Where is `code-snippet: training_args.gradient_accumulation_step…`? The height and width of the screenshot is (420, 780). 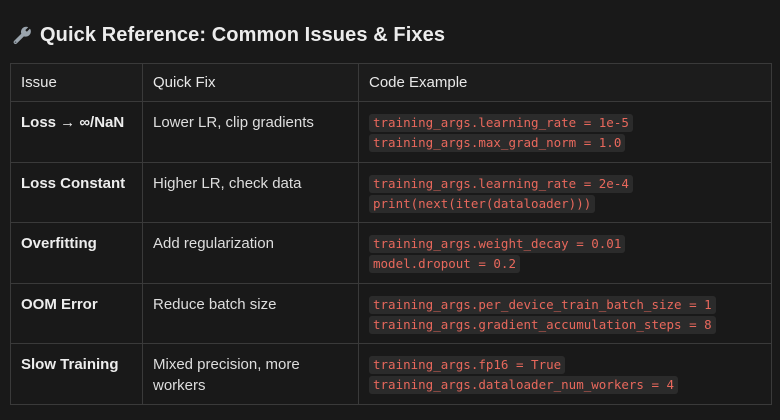
code-snippet: training_args.gradient_accumulation_step… is located at coordinates (542, 324).